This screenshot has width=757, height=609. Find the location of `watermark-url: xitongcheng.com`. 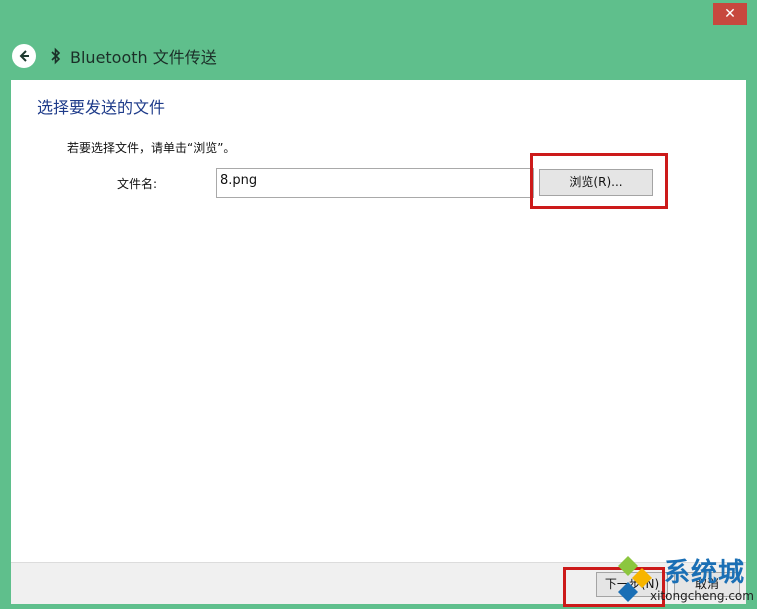

watermark-url: xitongcheng.com is located at coordinates (702, 596).